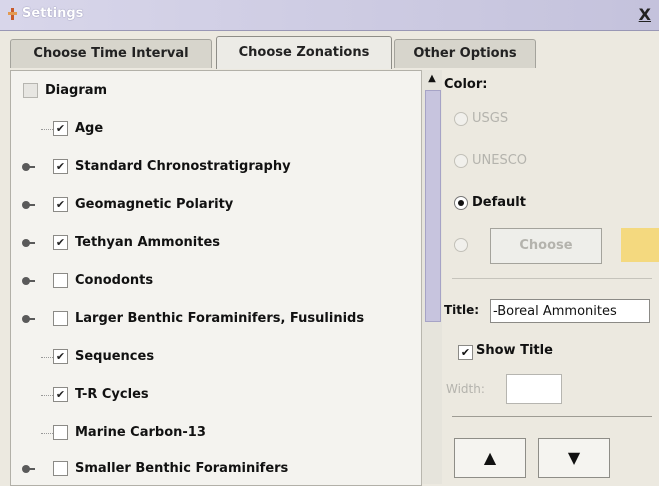  What do you see at coordinates (148, 242) in the screenshot?
I see `tree-item-label: Tethyan Ammonites` at bounding box center [148, 242].